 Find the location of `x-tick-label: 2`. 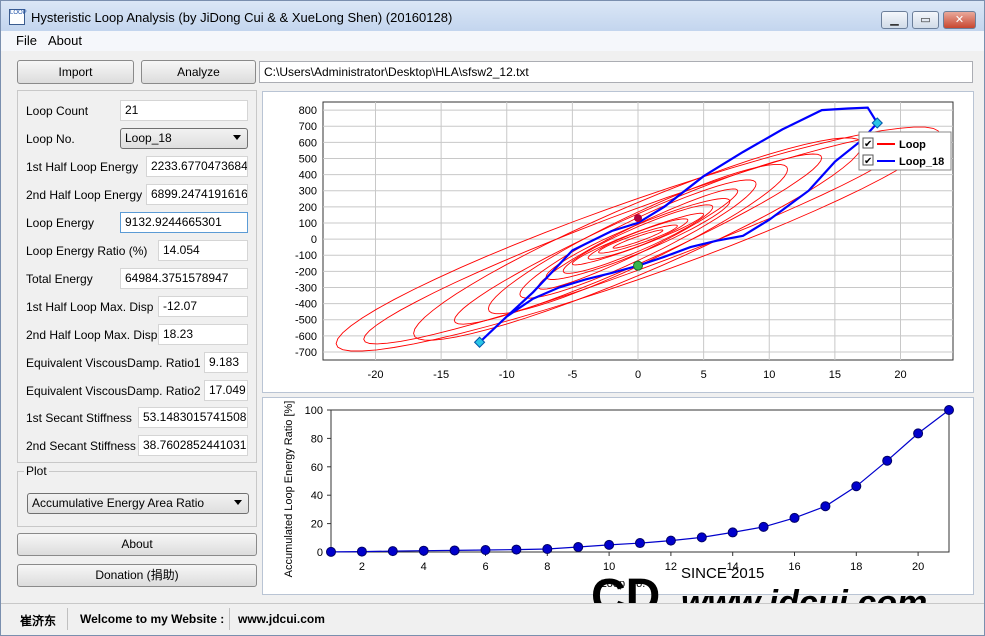

x-tick-label: 2 is located at coordinates (362, 567).